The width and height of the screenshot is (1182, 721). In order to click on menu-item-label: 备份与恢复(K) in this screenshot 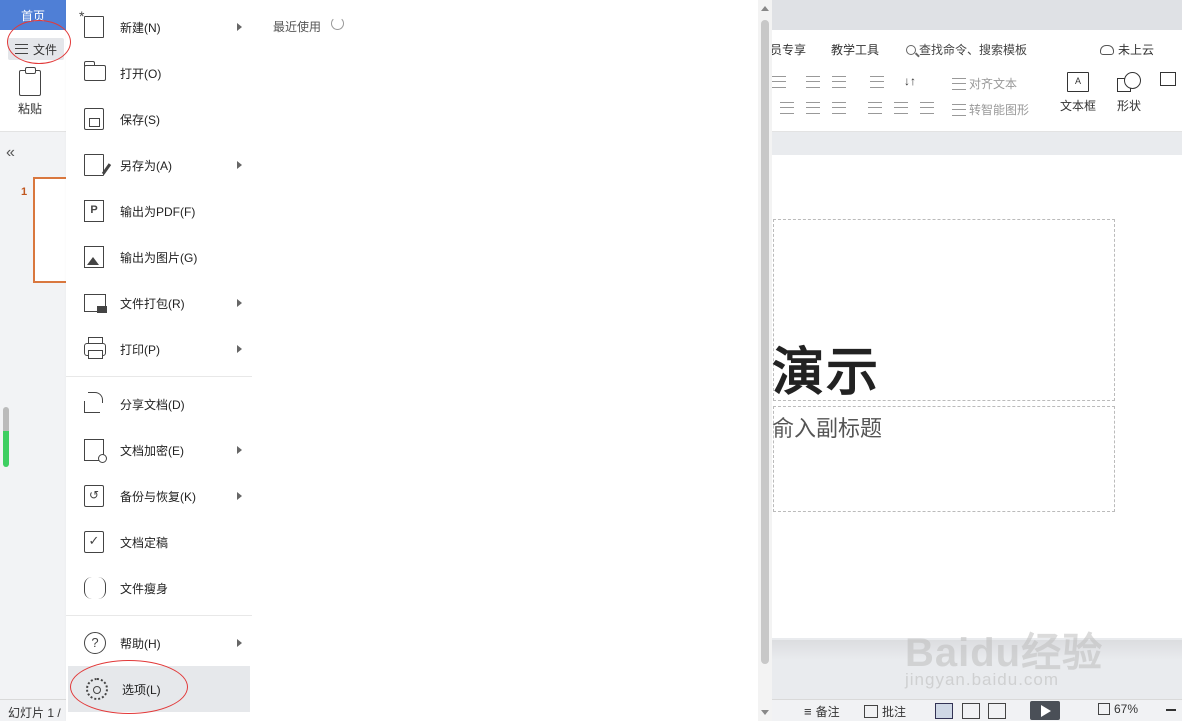, I will do `click(158, 497)`.